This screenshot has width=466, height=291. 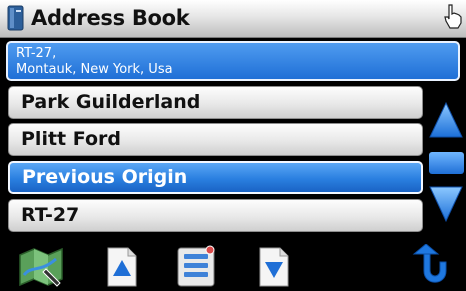 I want to click on scroll-up-icon, so click(x=446, y=120).